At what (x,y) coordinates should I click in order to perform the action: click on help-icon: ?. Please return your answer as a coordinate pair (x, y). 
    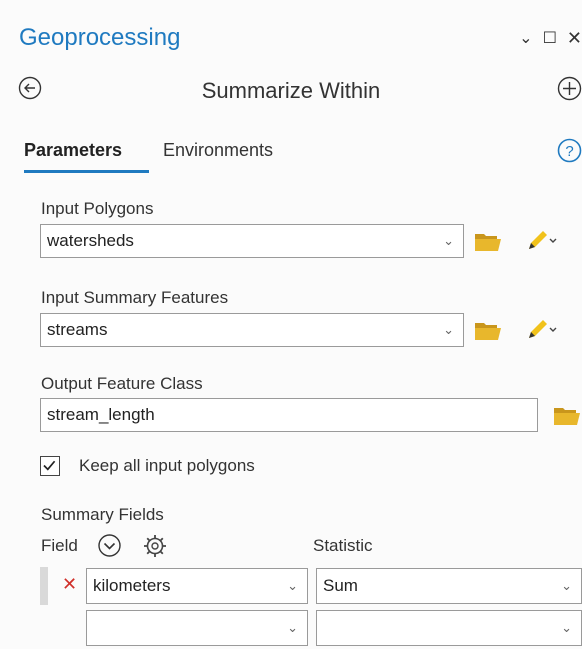
    Looking at the image, I should click on (569, 150).